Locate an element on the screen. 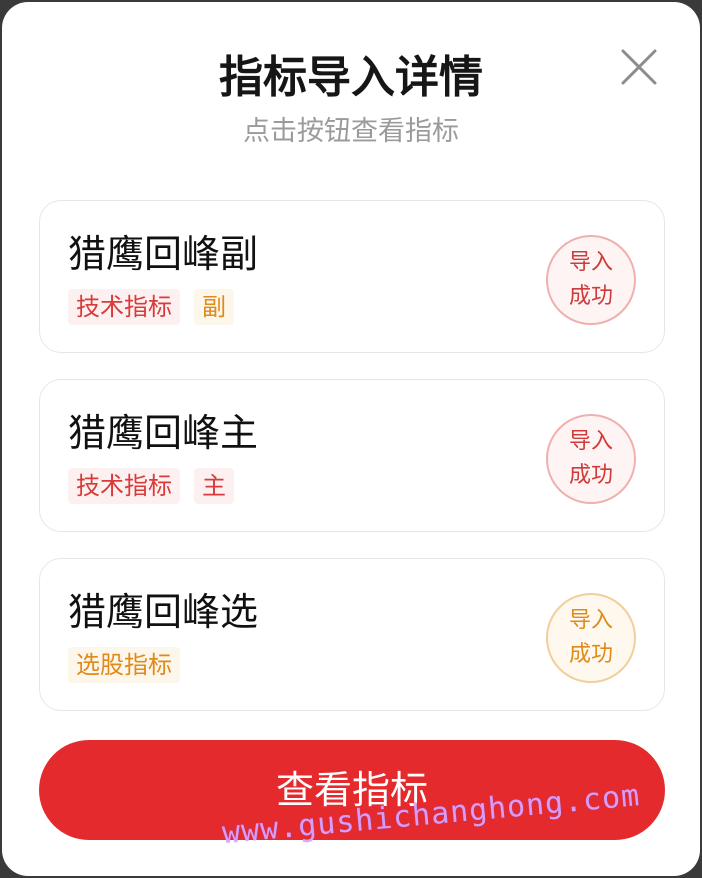 Image resolution: width=702 pixels, height=878 pixels. dialog-subtitle: 点击按钮查看指标 is located at coordinates (351, 131).